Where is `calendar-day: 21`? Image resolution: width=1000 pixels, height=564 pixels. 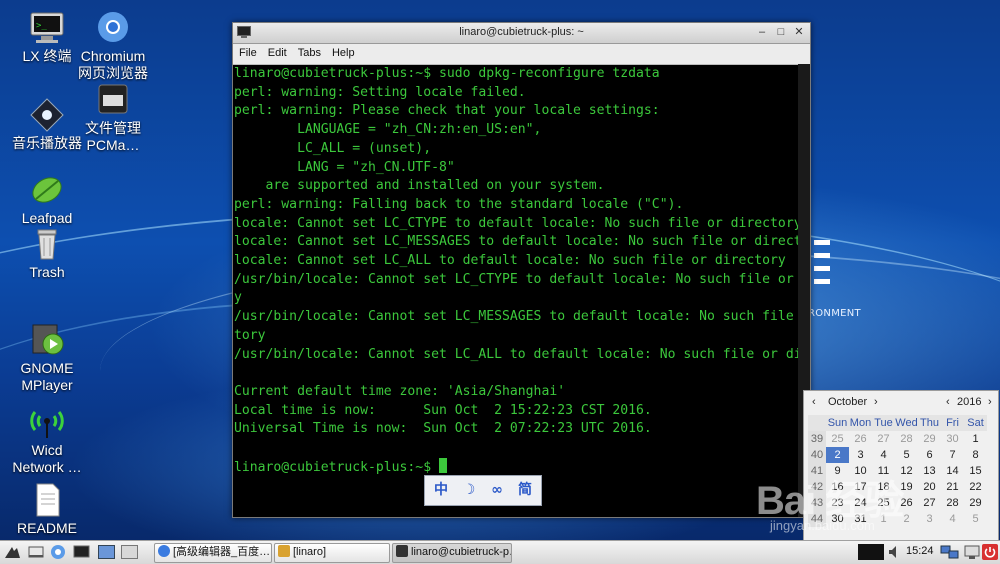
calendar-day: 21 is located at coordinates (952, 487).